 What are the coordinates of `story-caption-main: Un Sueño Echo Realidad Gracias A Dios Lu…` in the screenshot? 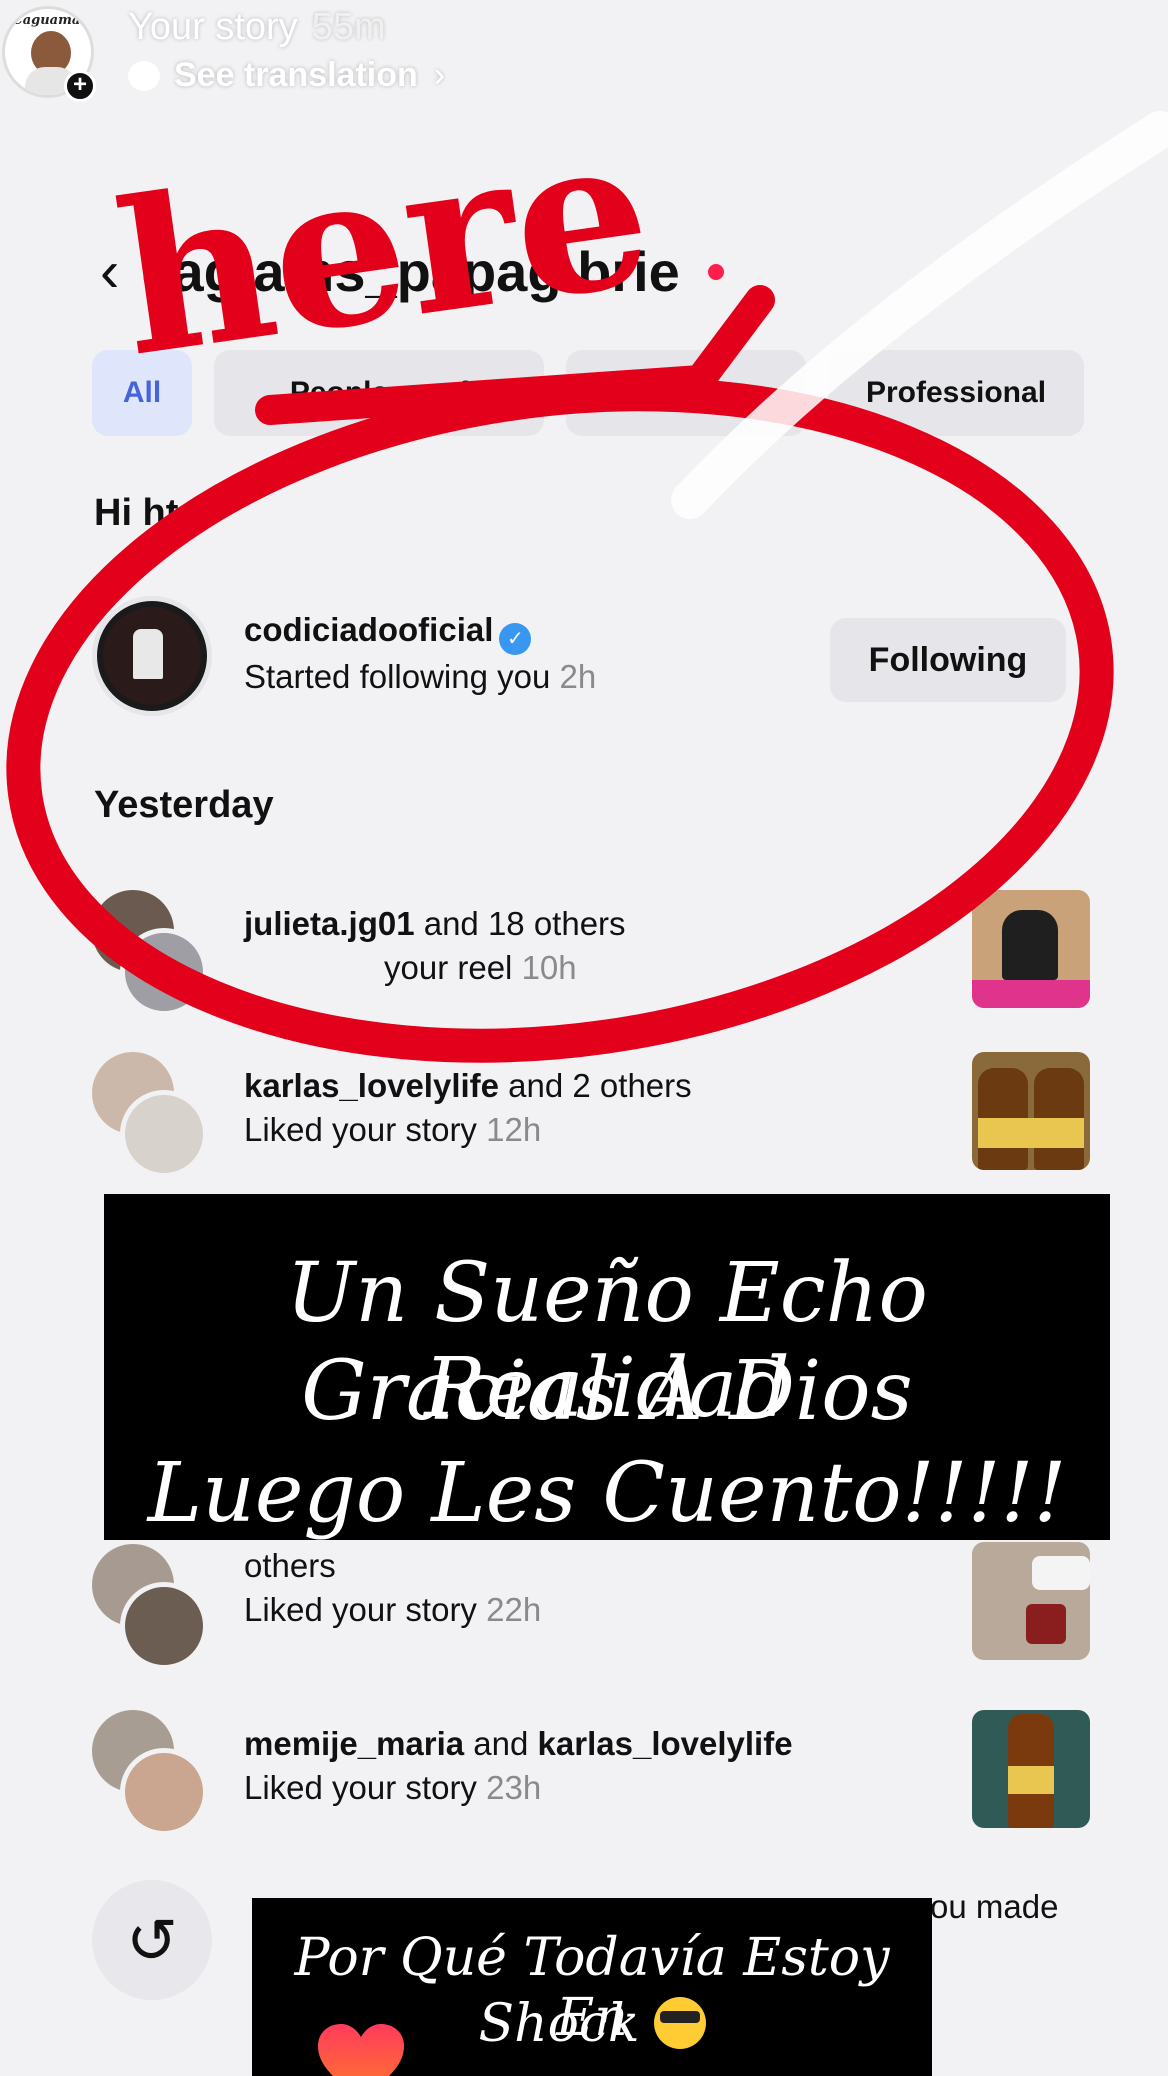 It's located at (607, 1367).